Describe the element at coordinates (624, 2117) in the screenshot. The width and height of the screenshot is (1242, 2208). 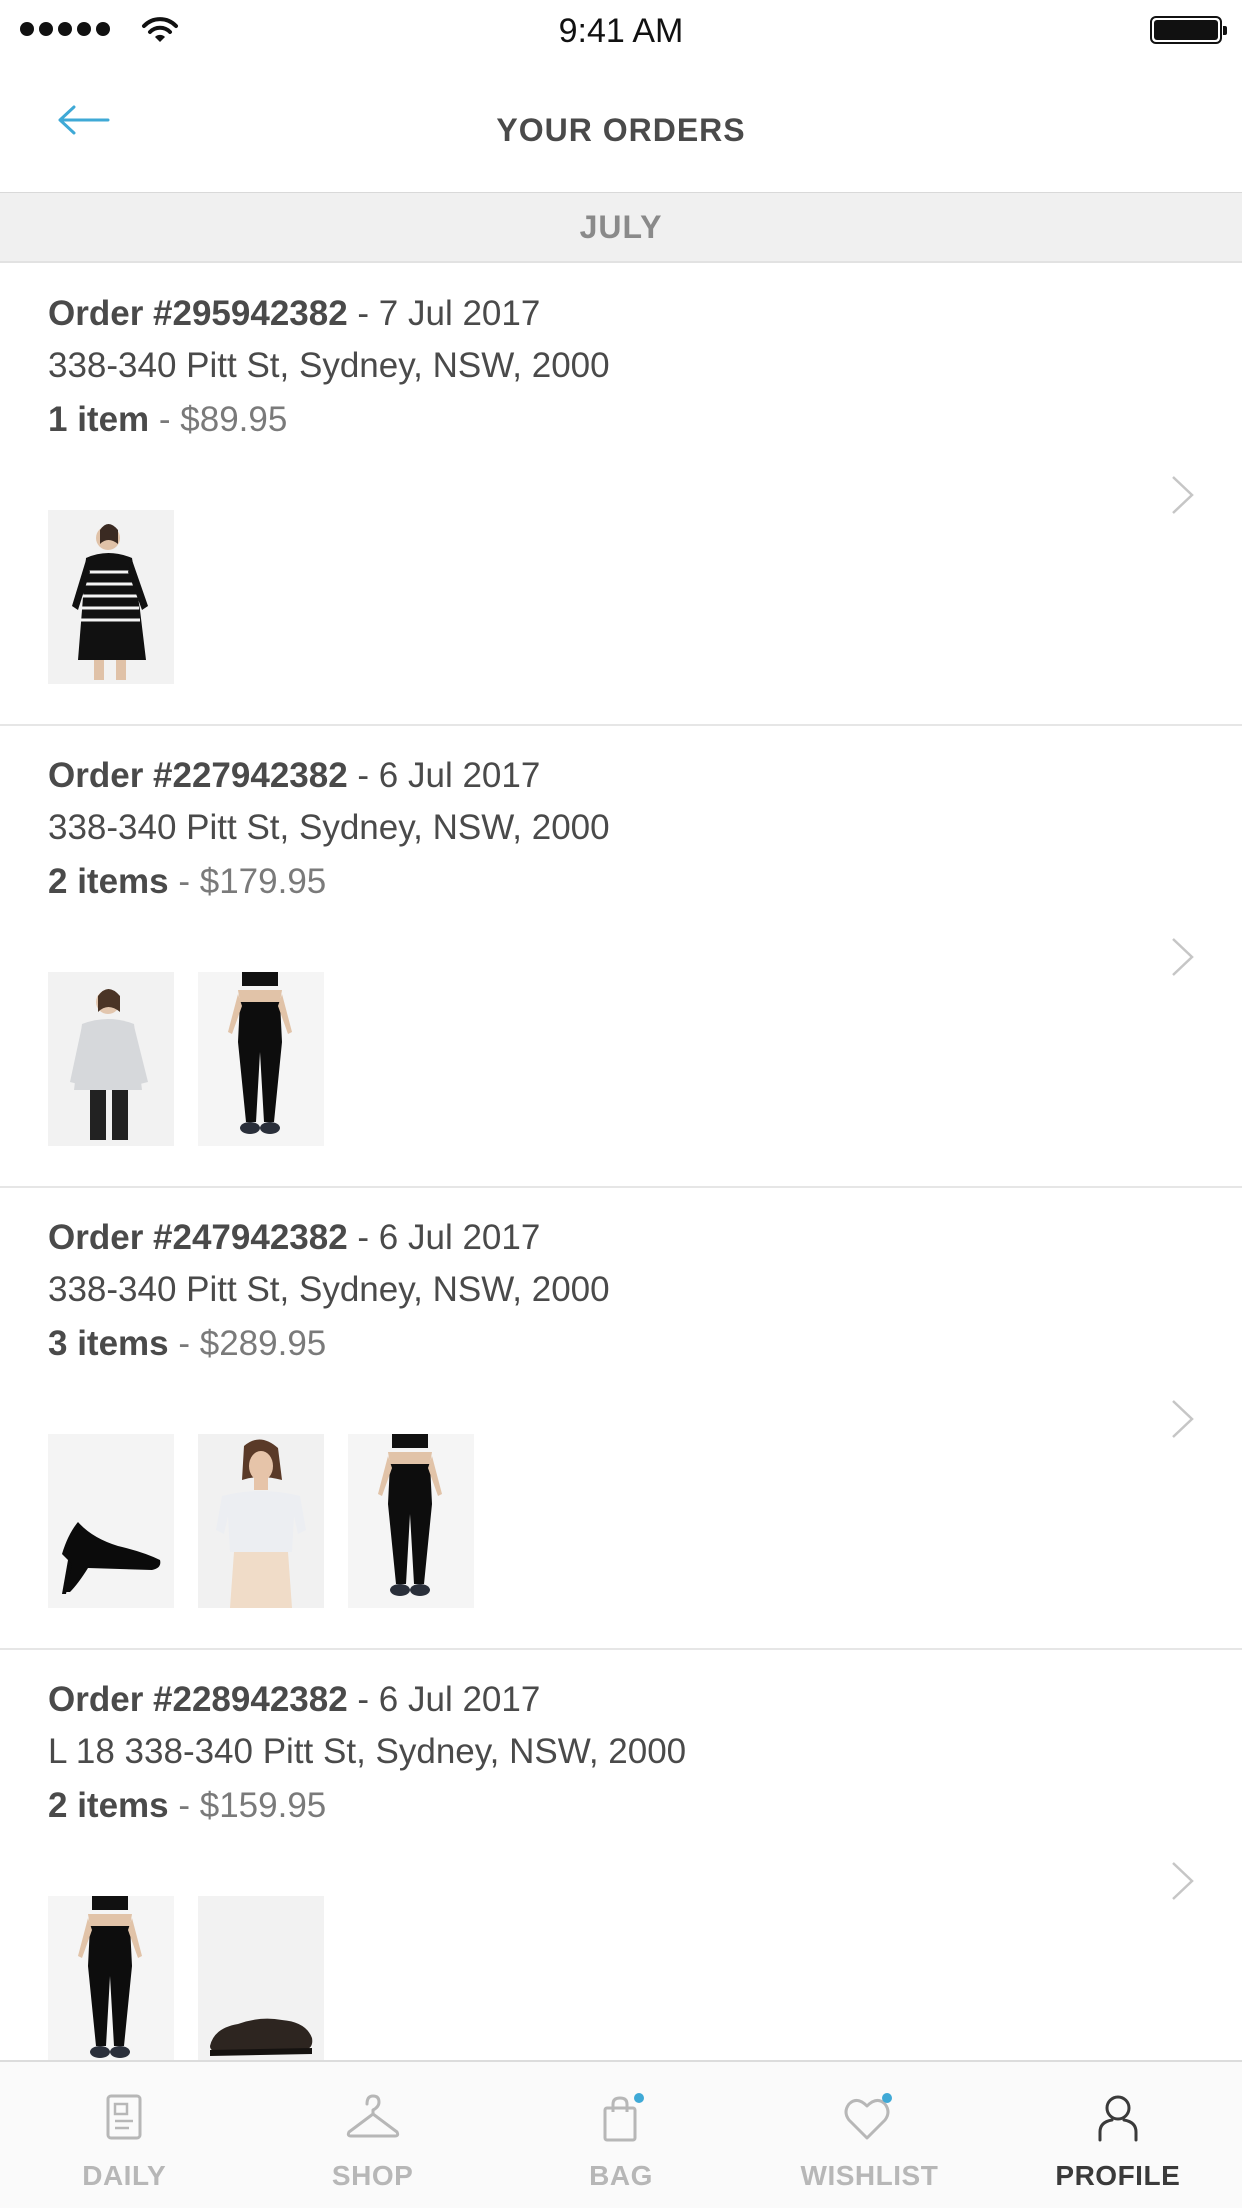
I see `bag-icon` at that location.